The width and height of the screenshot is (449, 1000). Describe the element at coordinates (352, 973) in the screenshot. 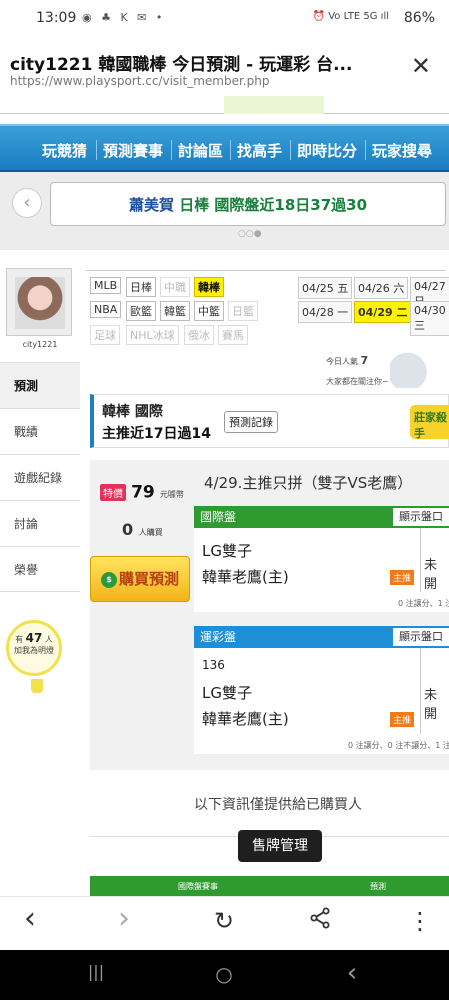

I see `system-back-icon: ‹` at that location.